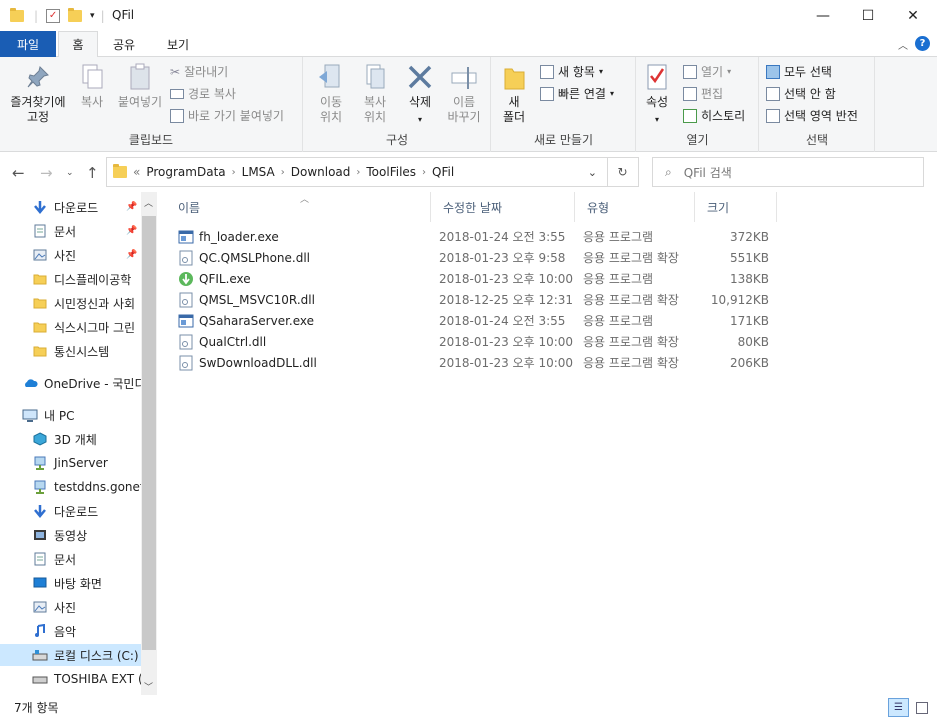  Describe the element at coordinates (70, 655) in the screenshot. I see `nav-item: 로컬 디스크 (C:)` at that location.